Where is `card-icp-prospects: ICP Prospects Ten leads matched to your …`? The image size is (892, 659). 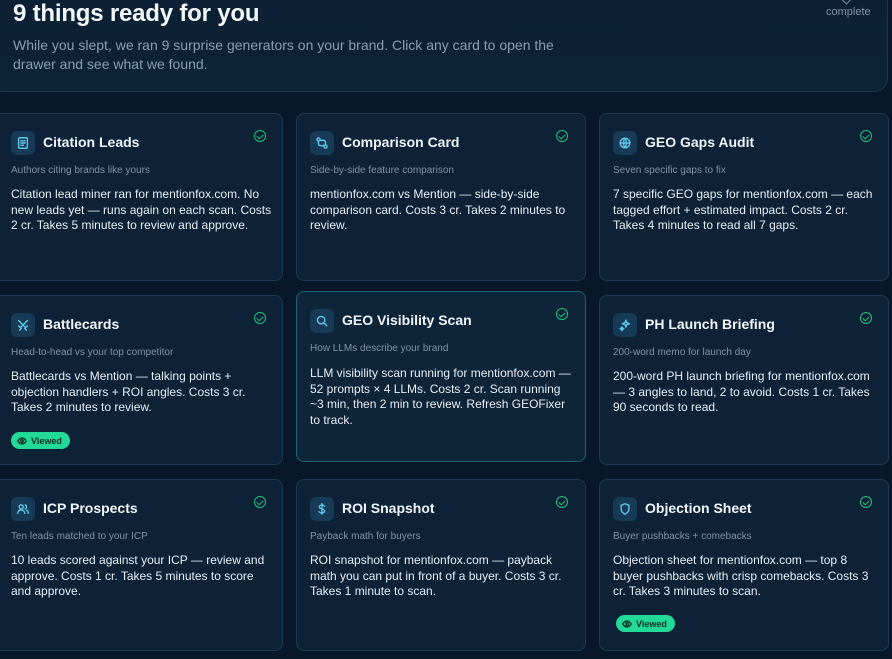
card-icp-prospects: ICP Prospects Ten leads matched to your … is located at coordinates (141, 565).